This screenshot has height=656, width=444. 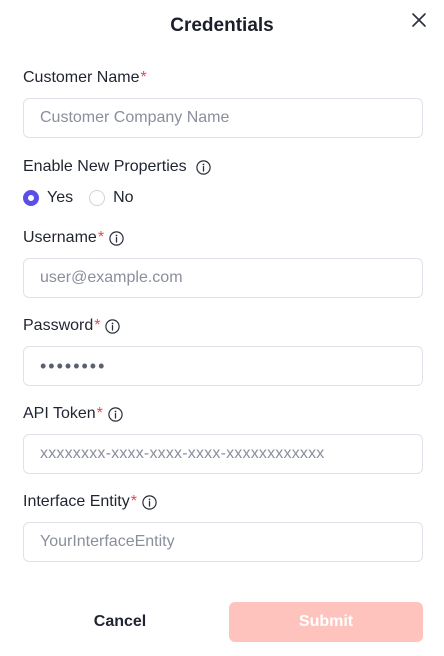 I want to click on username-label: Username, so click(x=60, y=237).